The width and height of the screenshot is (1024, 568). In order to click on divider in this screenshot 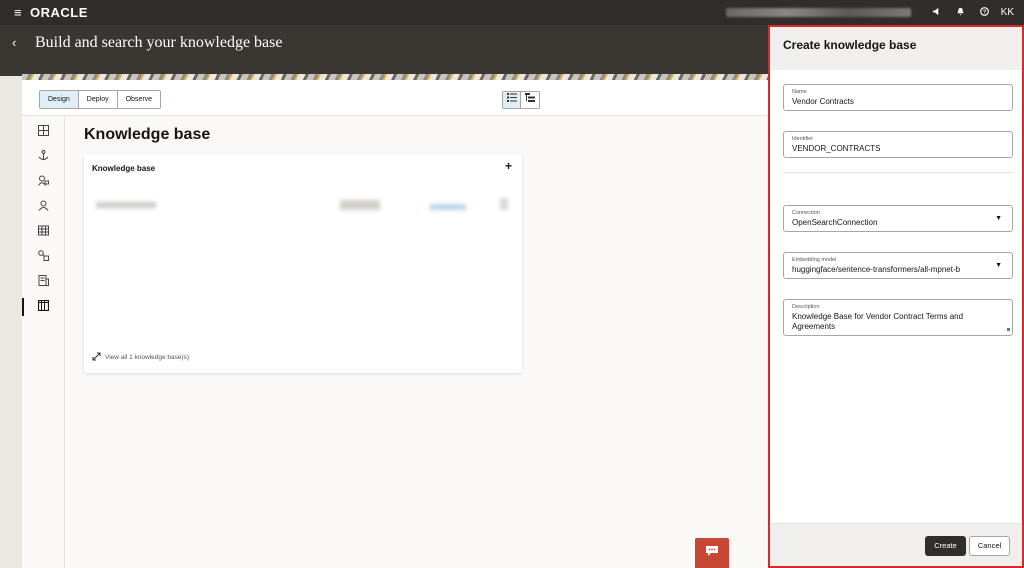, I will do `click(898, 172)`.